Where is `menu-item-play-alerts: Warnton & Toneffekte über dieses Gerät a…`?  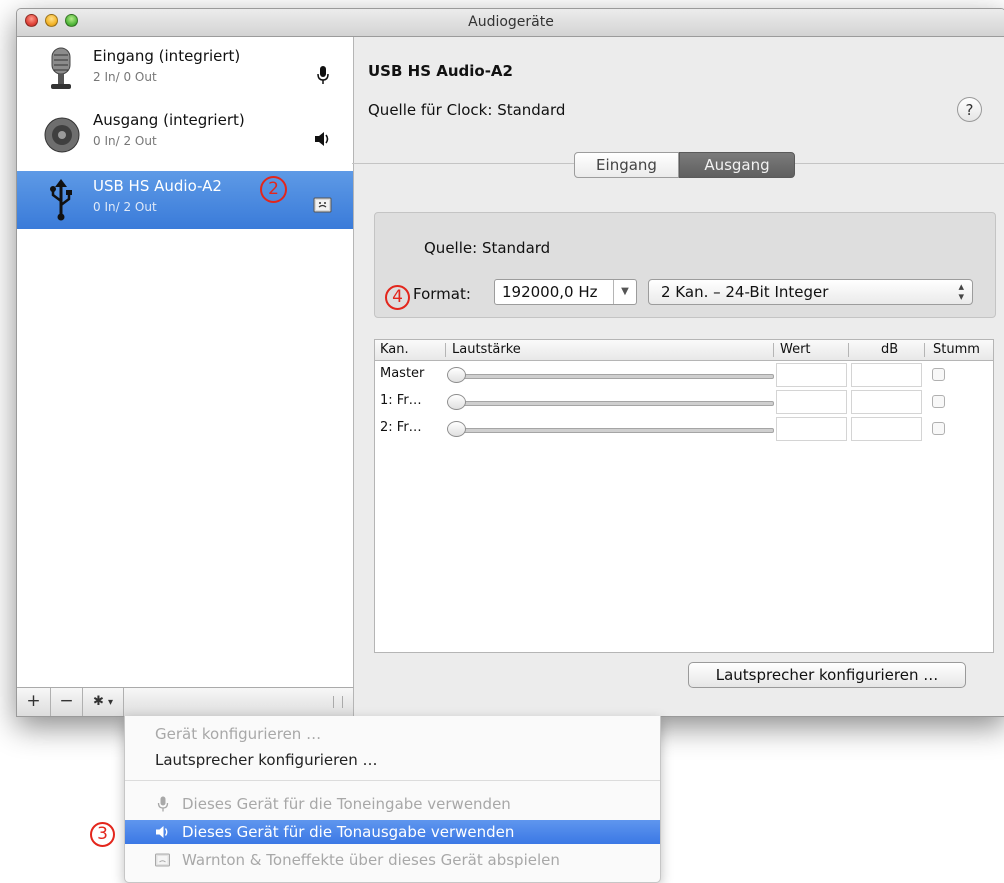 menu-item-play-alerts: Warnton & Toneffekte über dieses Gerät a… is located at coordinates (392, 860).